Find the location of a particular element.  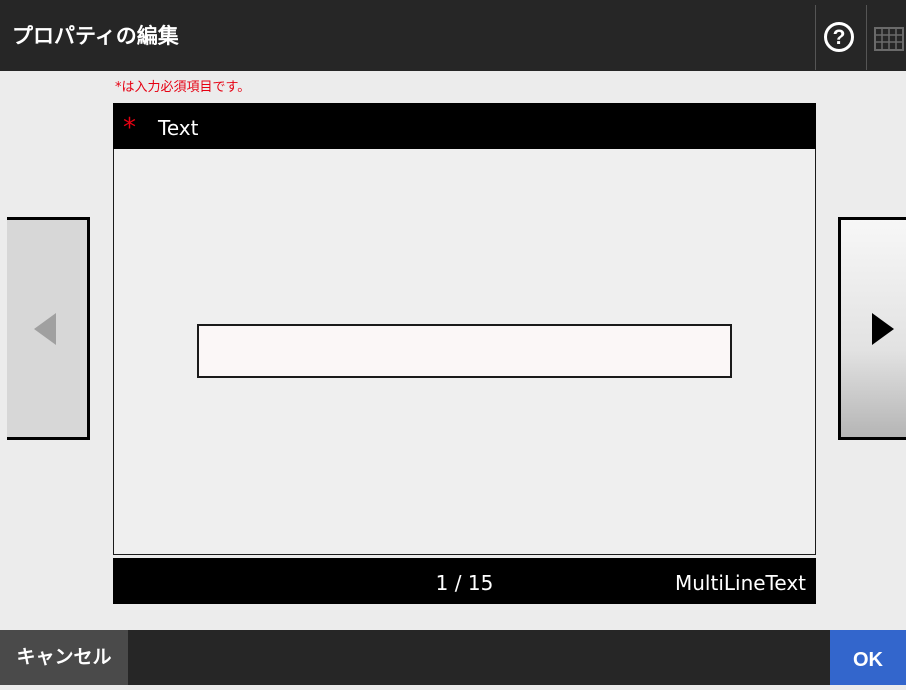

triangle-left-icon is located at coordinates (45, 329).